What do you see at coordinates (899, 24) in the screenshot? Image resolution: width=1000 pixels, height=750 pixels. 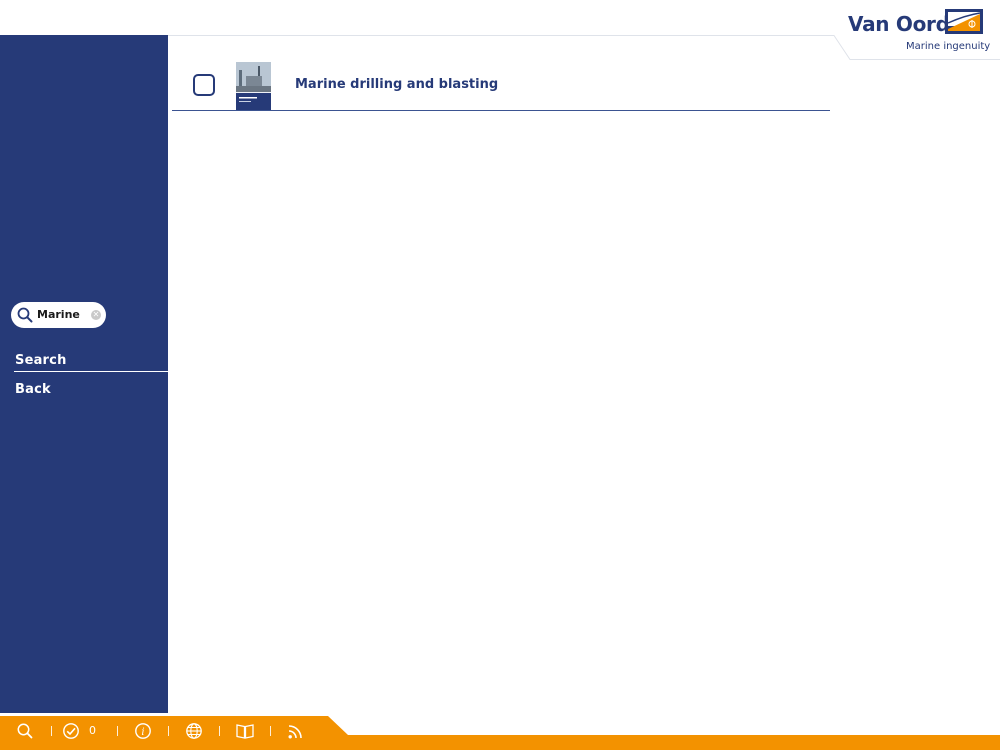 I see `brand-name: Van Oord` at bounding box center [899, 24].